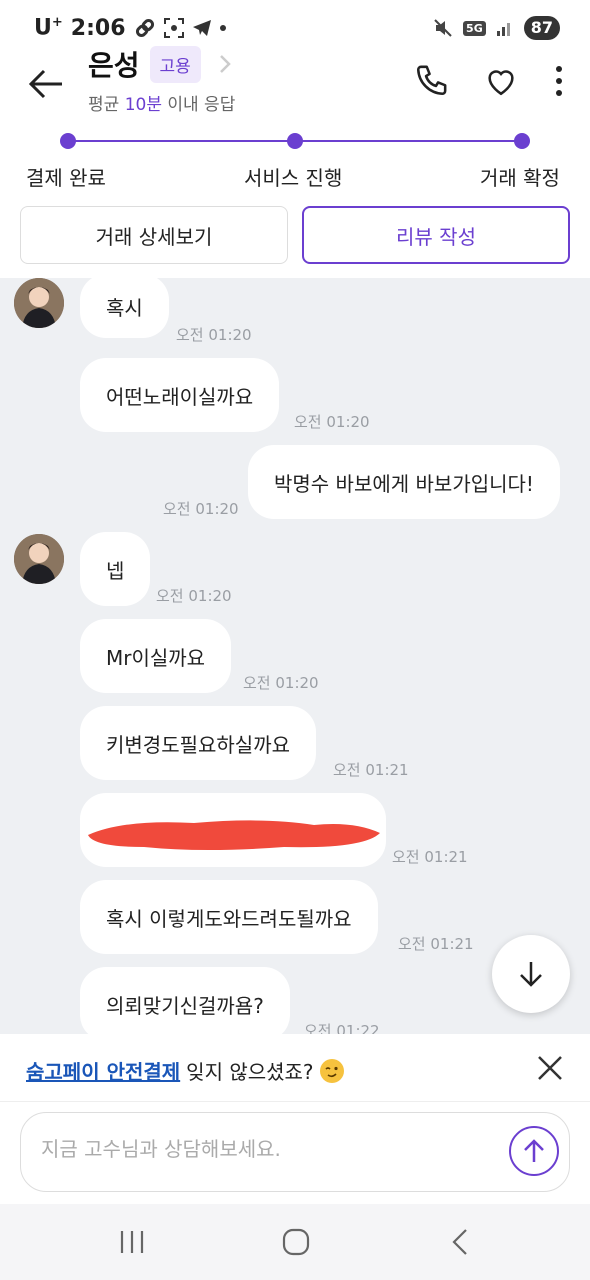  Describe the element at coordinates (436, 235) in the screenshot. I see `write-review-button: 리뷰 작성` at that location.